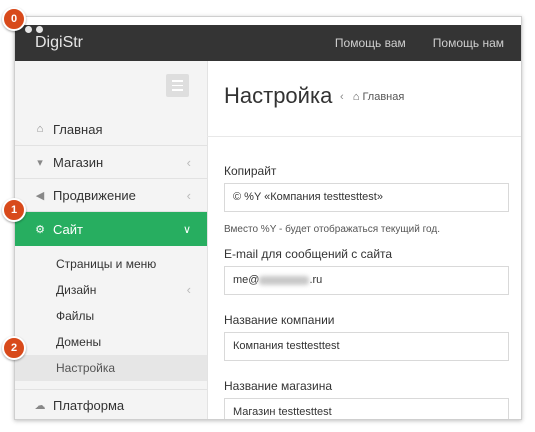  Describe the element at coordinates (78, 162) in the screenshot. I see `sidebar-item-label: Магазин` at that location.